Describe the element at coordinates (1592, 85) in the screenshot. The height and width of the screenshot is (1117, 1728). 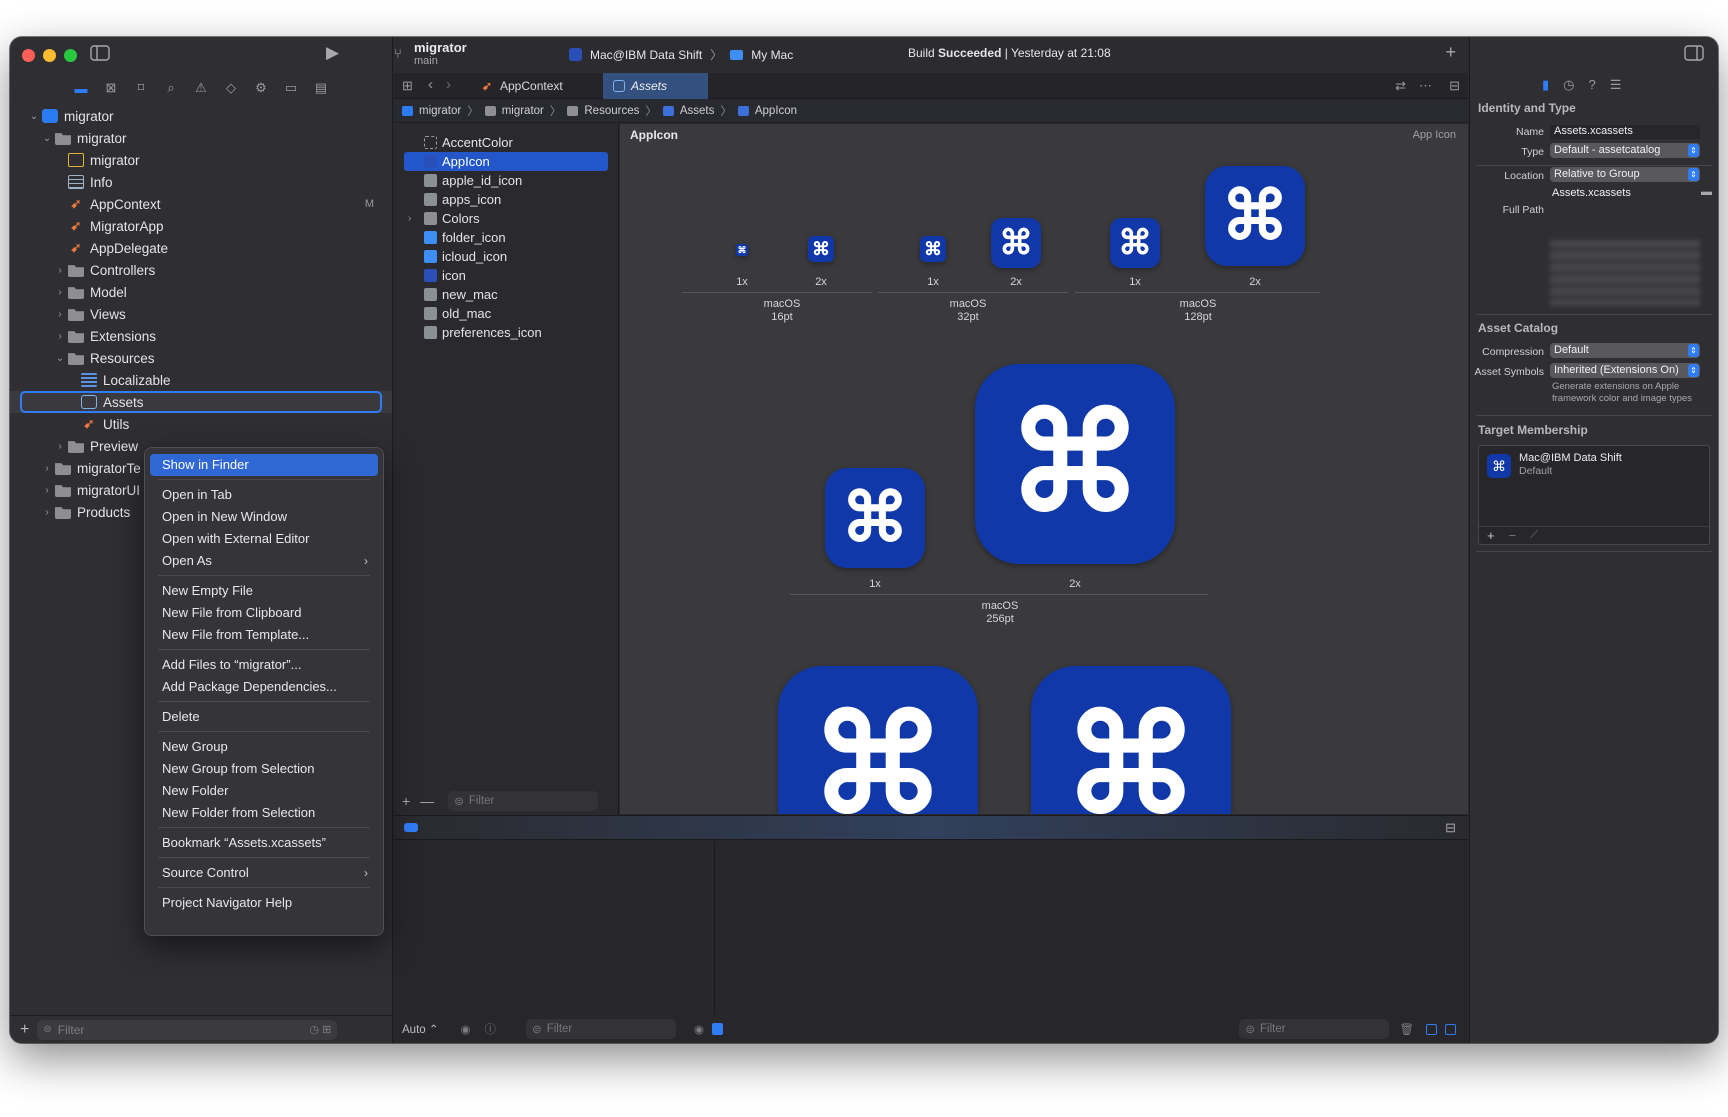
I see `help-icon: ?` at that location.